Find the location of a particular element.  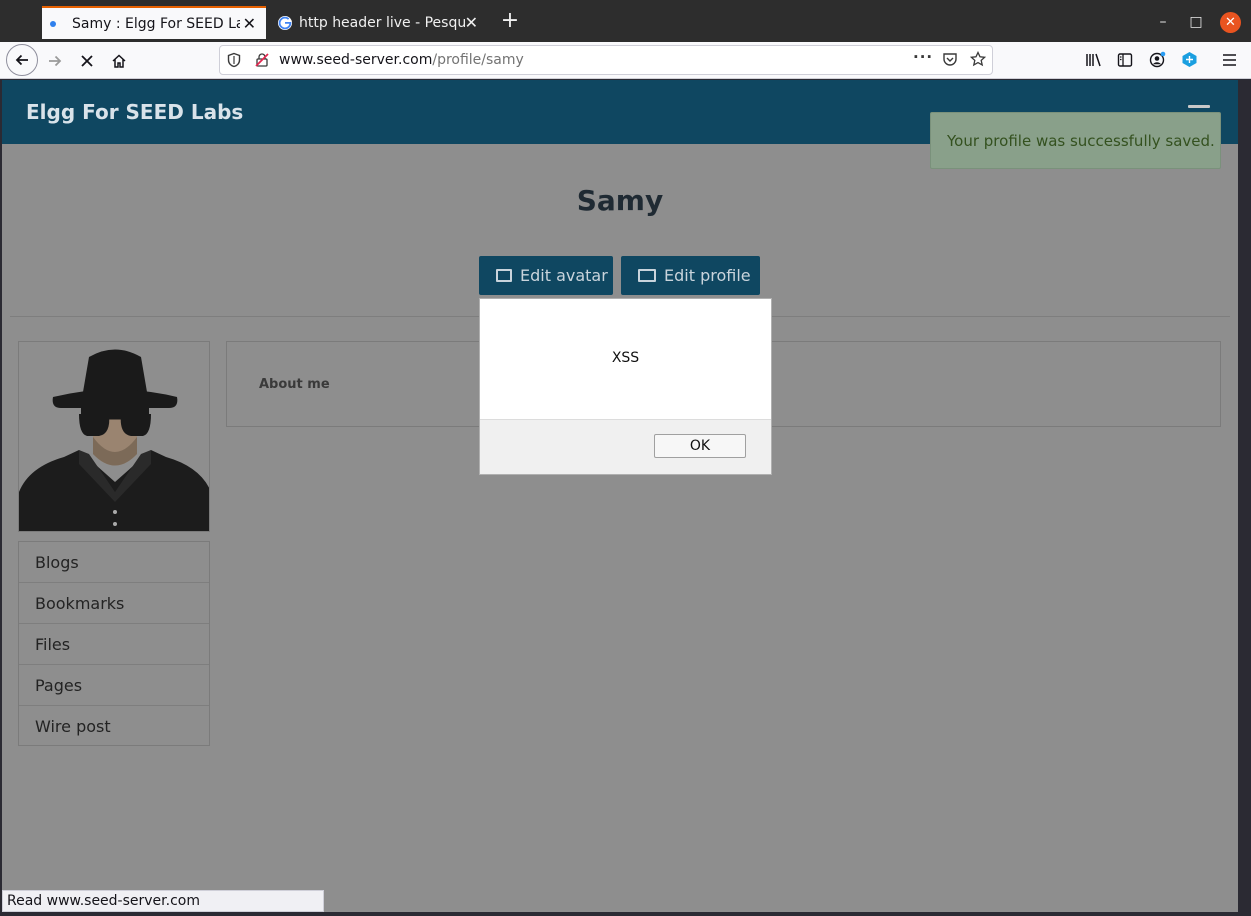

tab-google: http header live - Pesquisa Google ✕ is located at coordinates (378, 22).